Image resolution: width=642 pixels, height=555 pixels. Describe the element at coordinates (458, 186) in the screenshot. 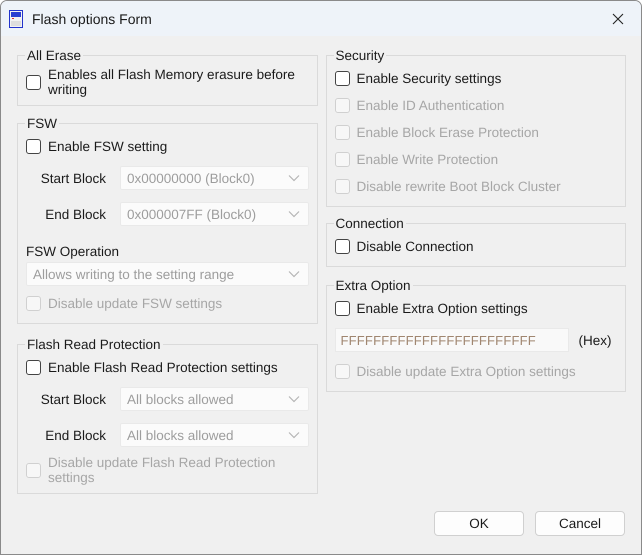

I see `checkbox-label: Disable rewrite Boot Block Cluster` at that location.